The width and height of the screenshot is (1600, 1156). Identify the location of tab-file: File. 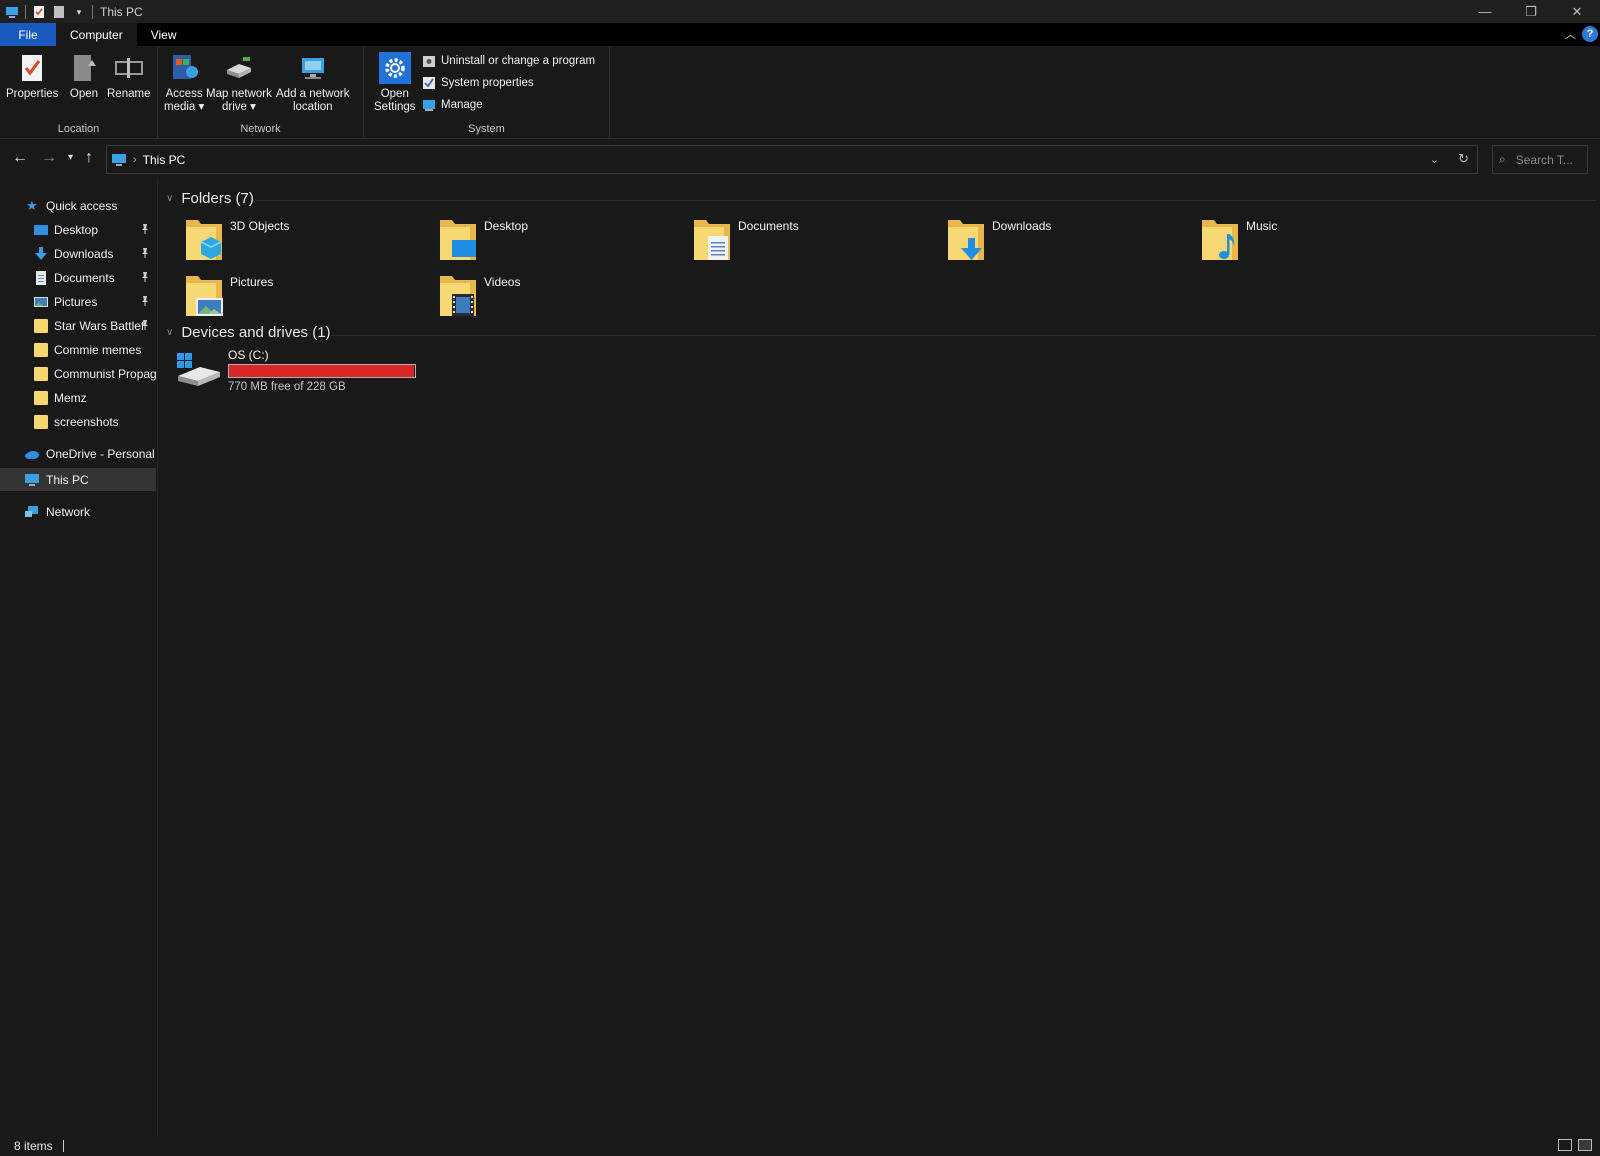
(28, 34).